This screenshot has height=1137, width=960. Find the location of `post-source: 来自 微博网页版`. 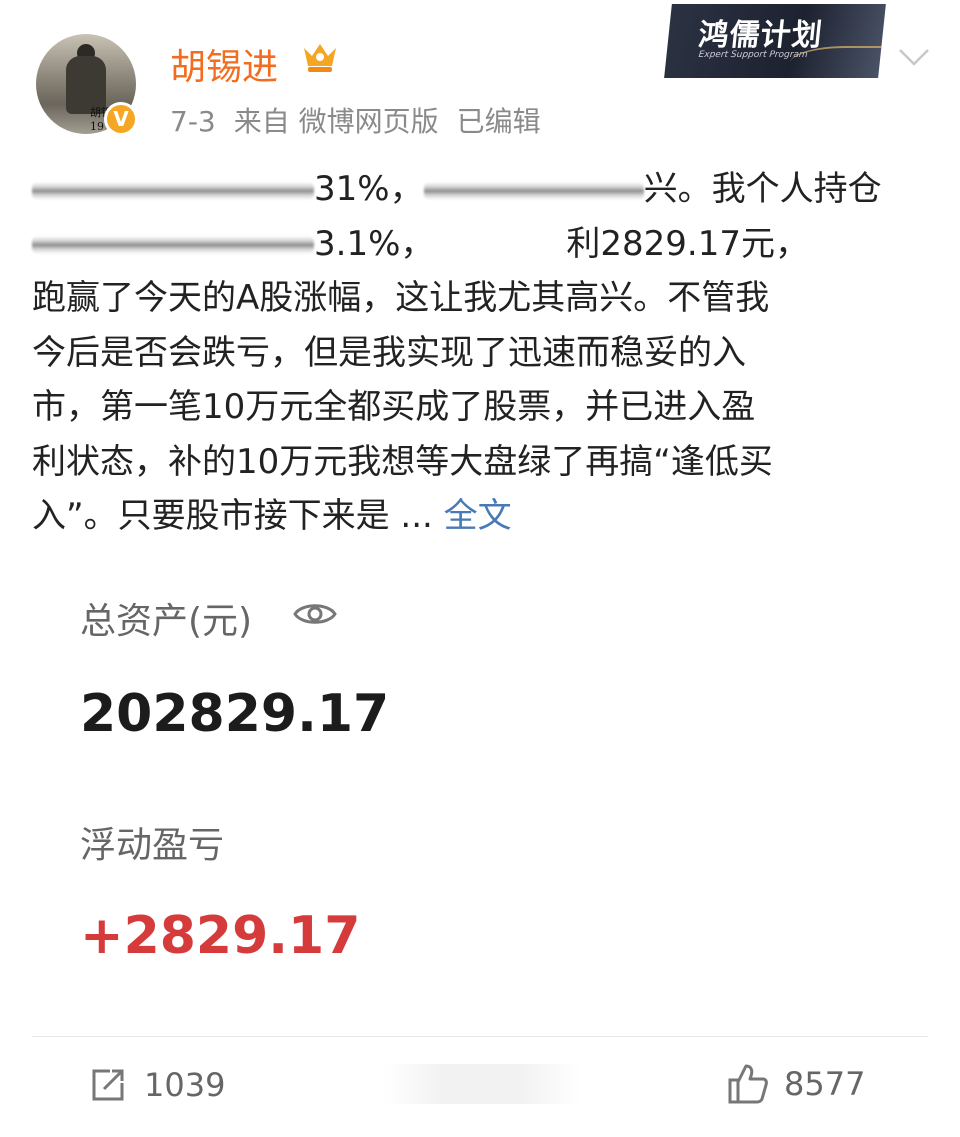

post-source: 来自 微博网页版 is located at coordinates (336, 121).